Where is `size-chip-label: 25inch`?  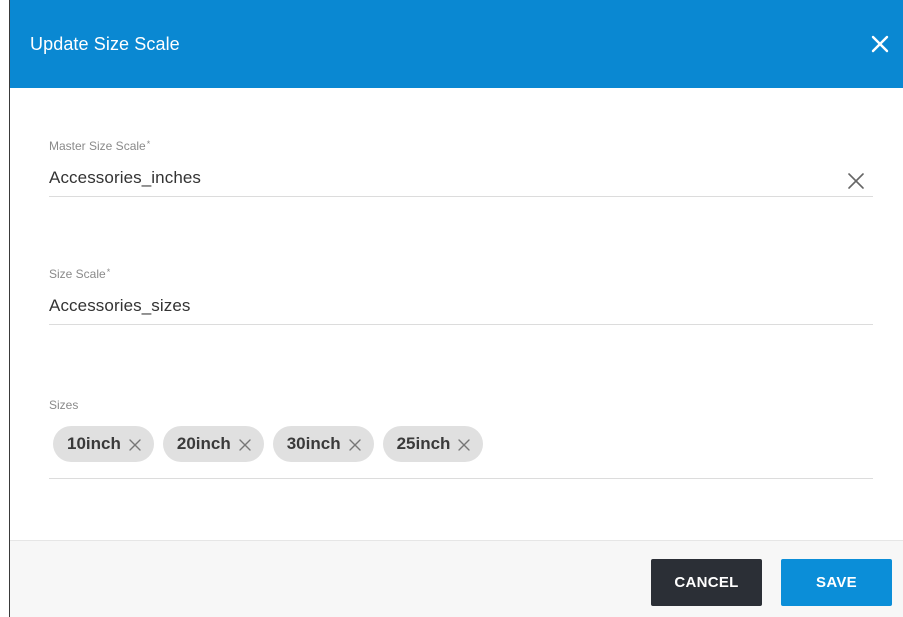
size-chip-label: 25inch is located at coordinates (423, 443).